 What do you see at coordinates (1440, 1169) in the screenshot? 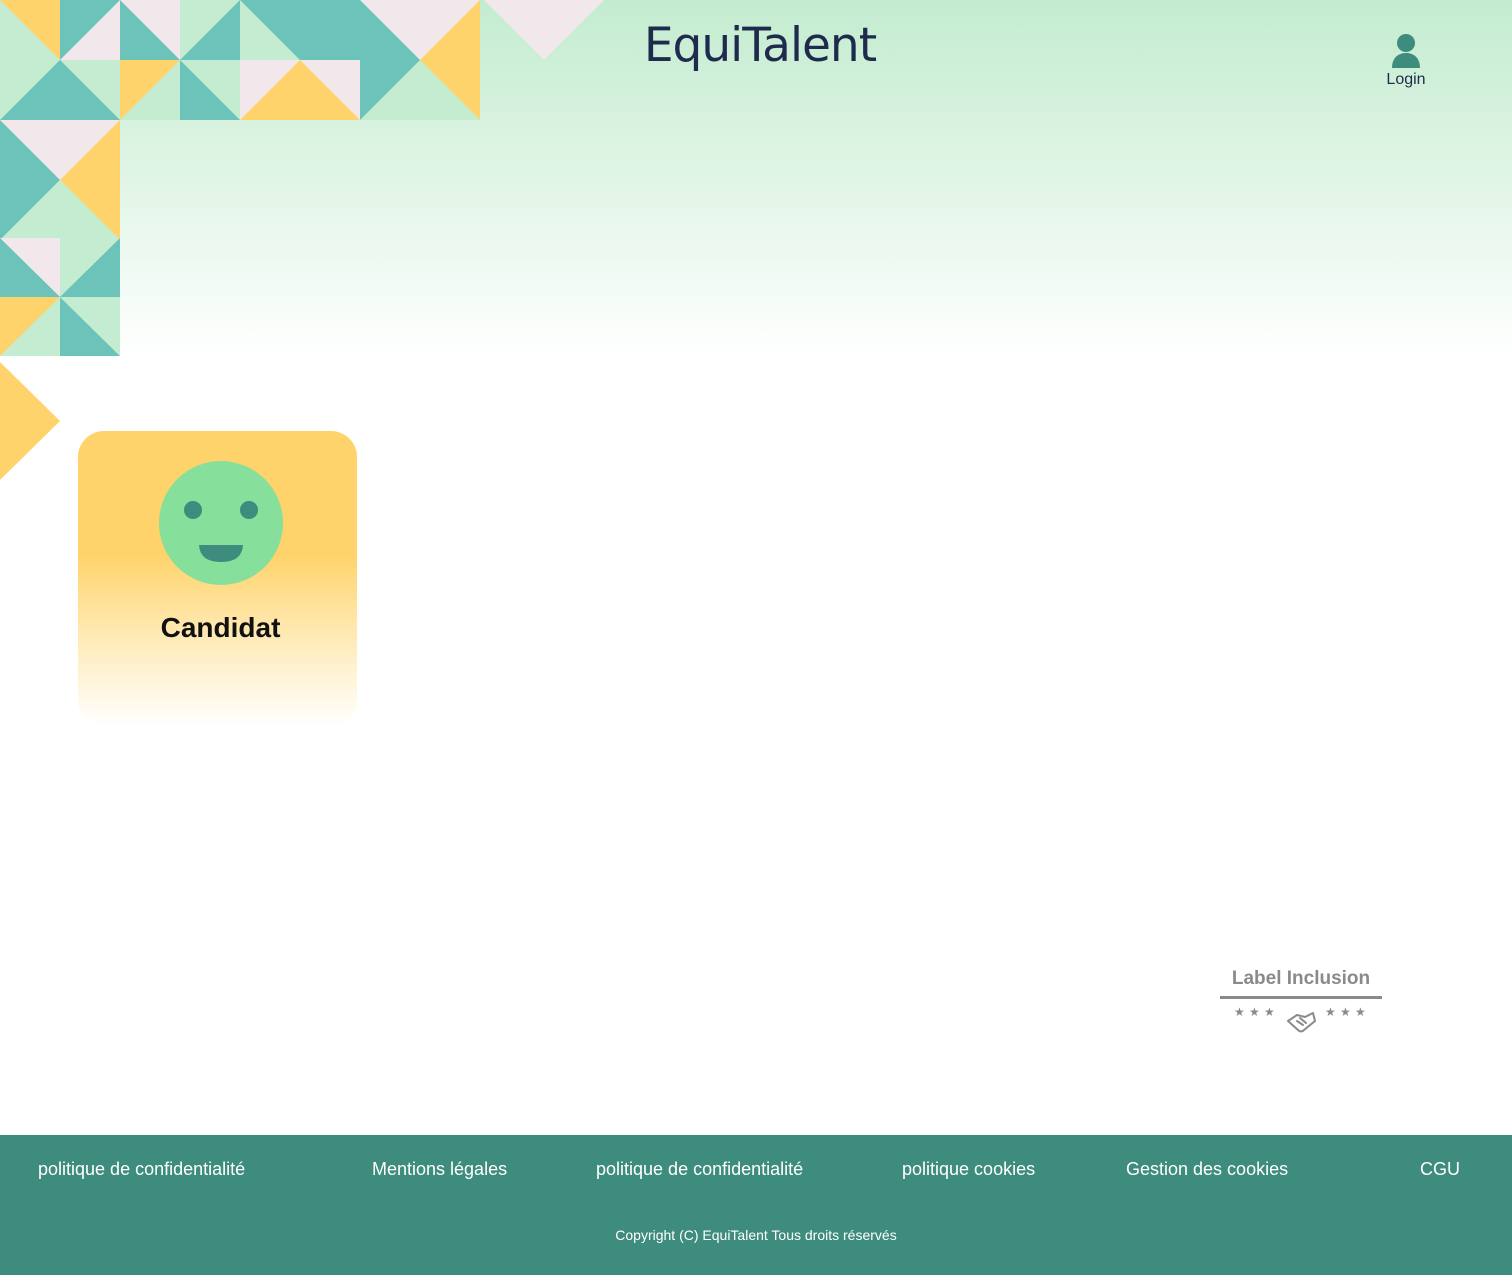
I see `footer-link-terms: CGU` at bounding box center [1440, 1169].